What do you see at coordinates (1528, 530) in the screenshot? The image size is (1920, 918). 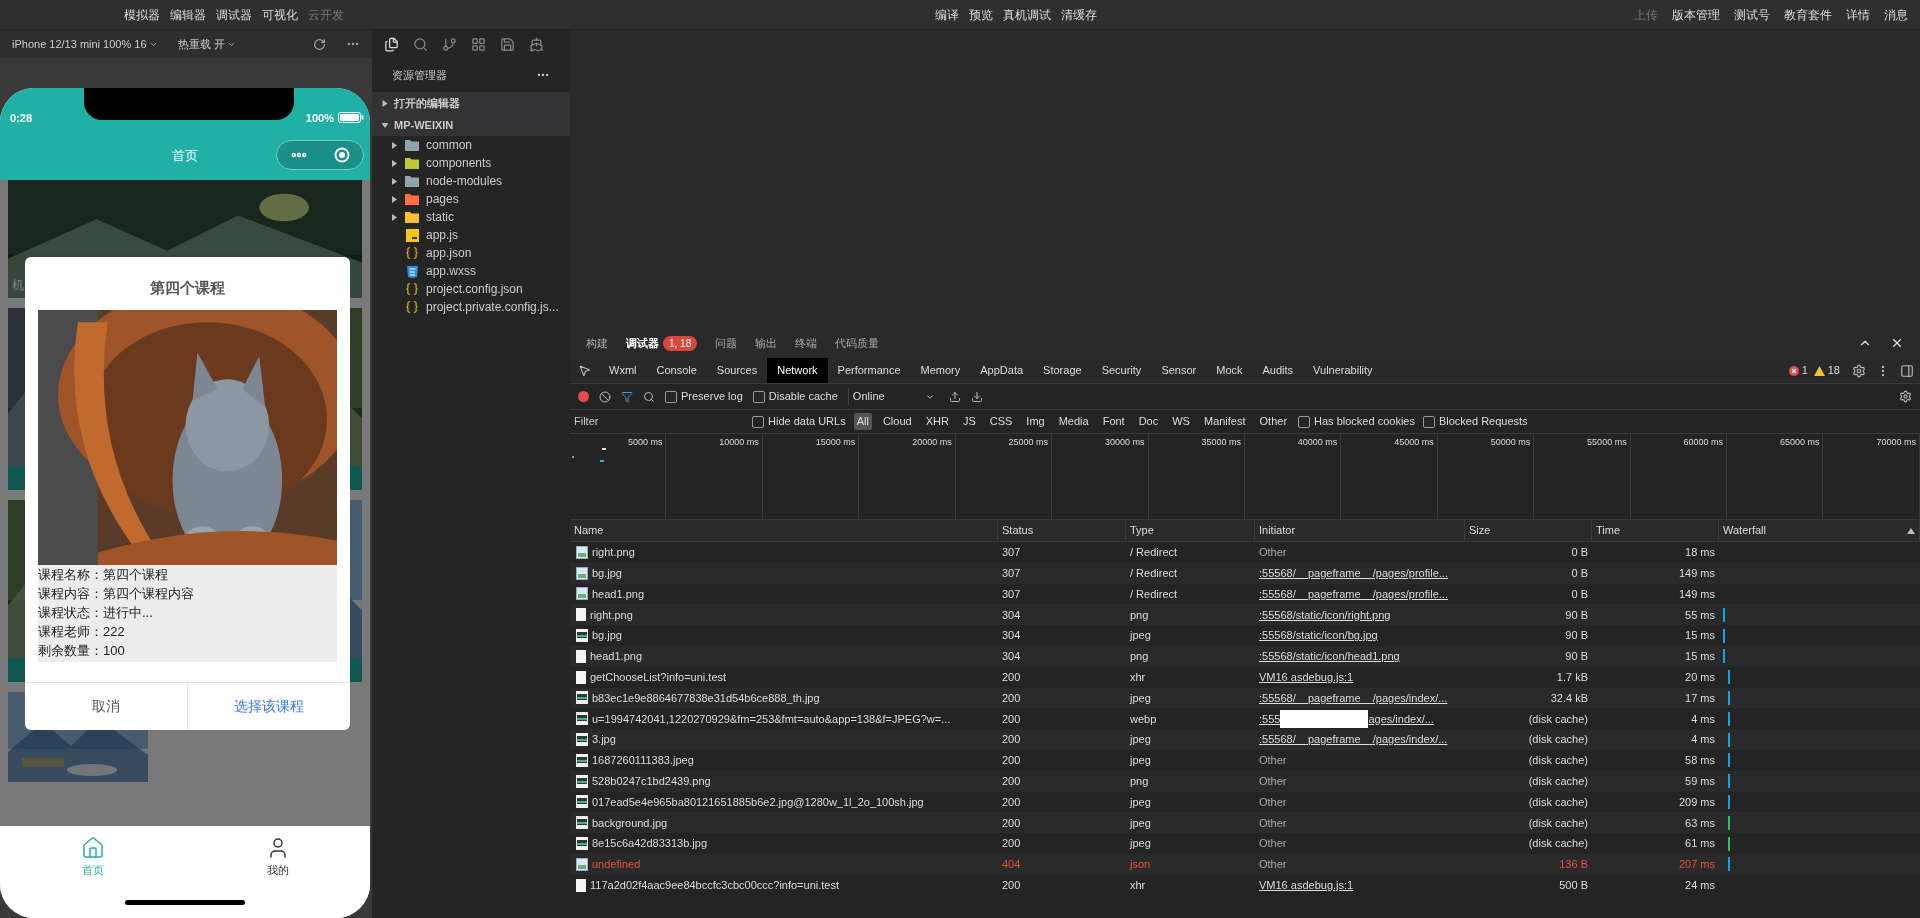 I see `column-header: Size` at bounding box center [1528, 530].